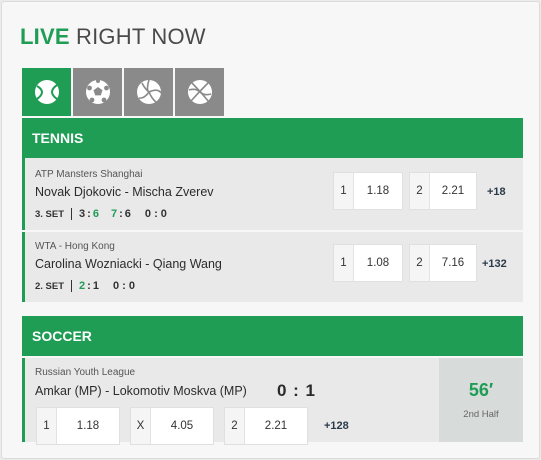 This screenshot has height=460, width=541. I want to click on match-teams: Amkar (MP) - Lokomotiv Moskva (MP), so click(141, 391).